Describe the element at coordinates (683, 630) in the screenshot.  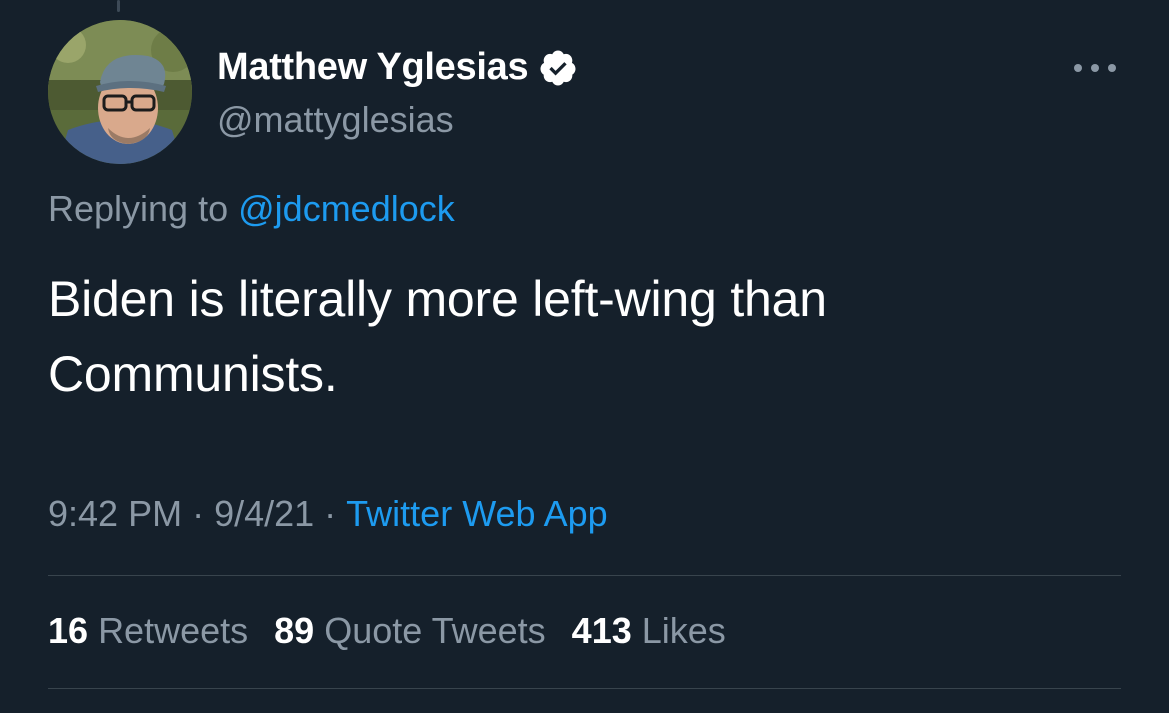
I see `likes-label: Likes` at that location.